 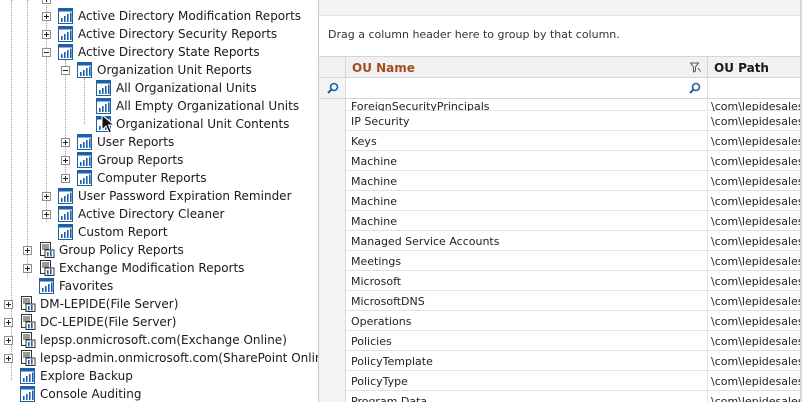 I want to click on ou-name-cell: Keys, so click(x=527, y=141).